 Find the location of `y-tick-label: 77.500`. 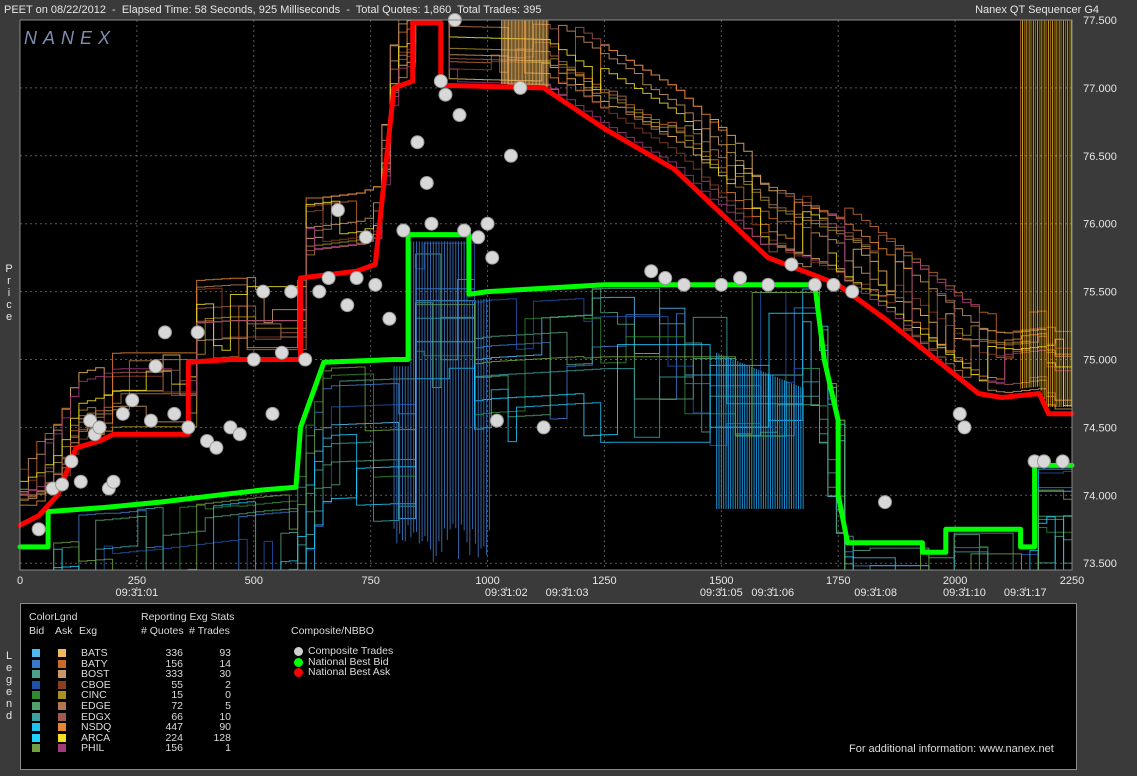

y-tick-label: 77.500 is located at coordinates (1100, 21).